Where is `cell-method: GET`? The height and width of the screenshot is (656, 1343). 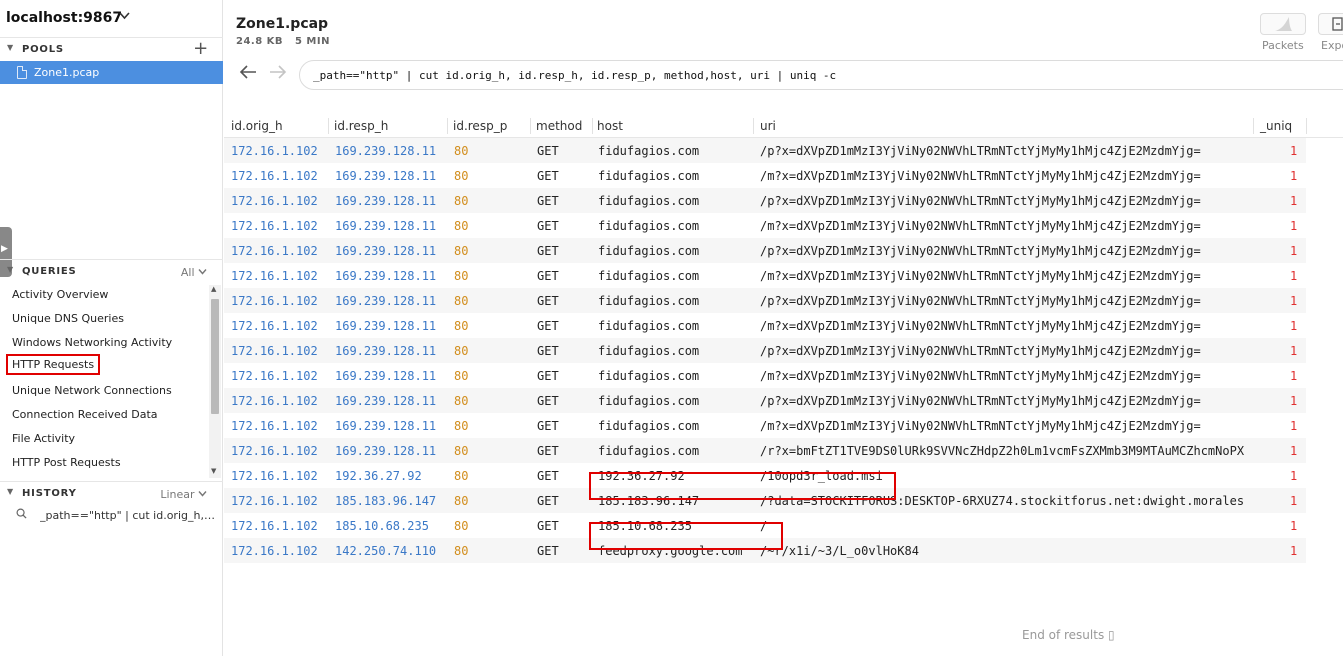 cell-method: GET is located at coordinates (548, 451).